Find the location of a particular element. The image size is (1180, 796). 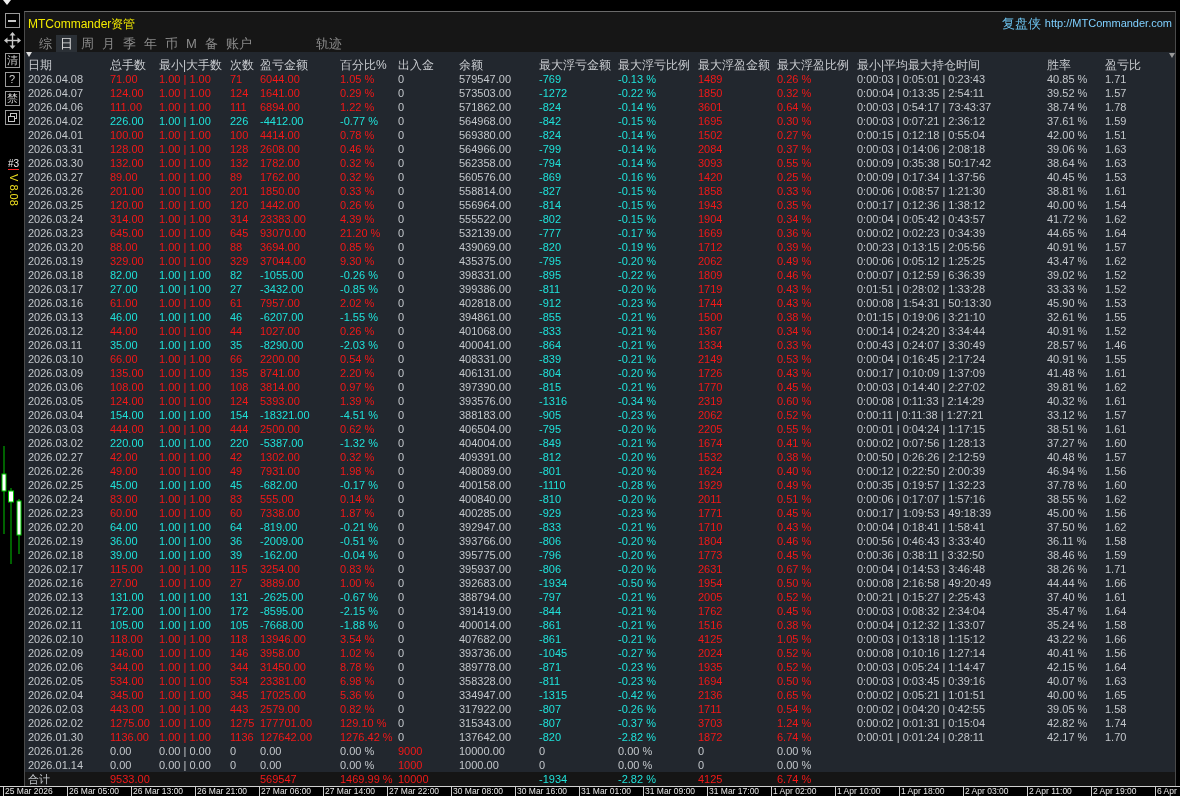

minimize-button is located at coordinates (12, 20).